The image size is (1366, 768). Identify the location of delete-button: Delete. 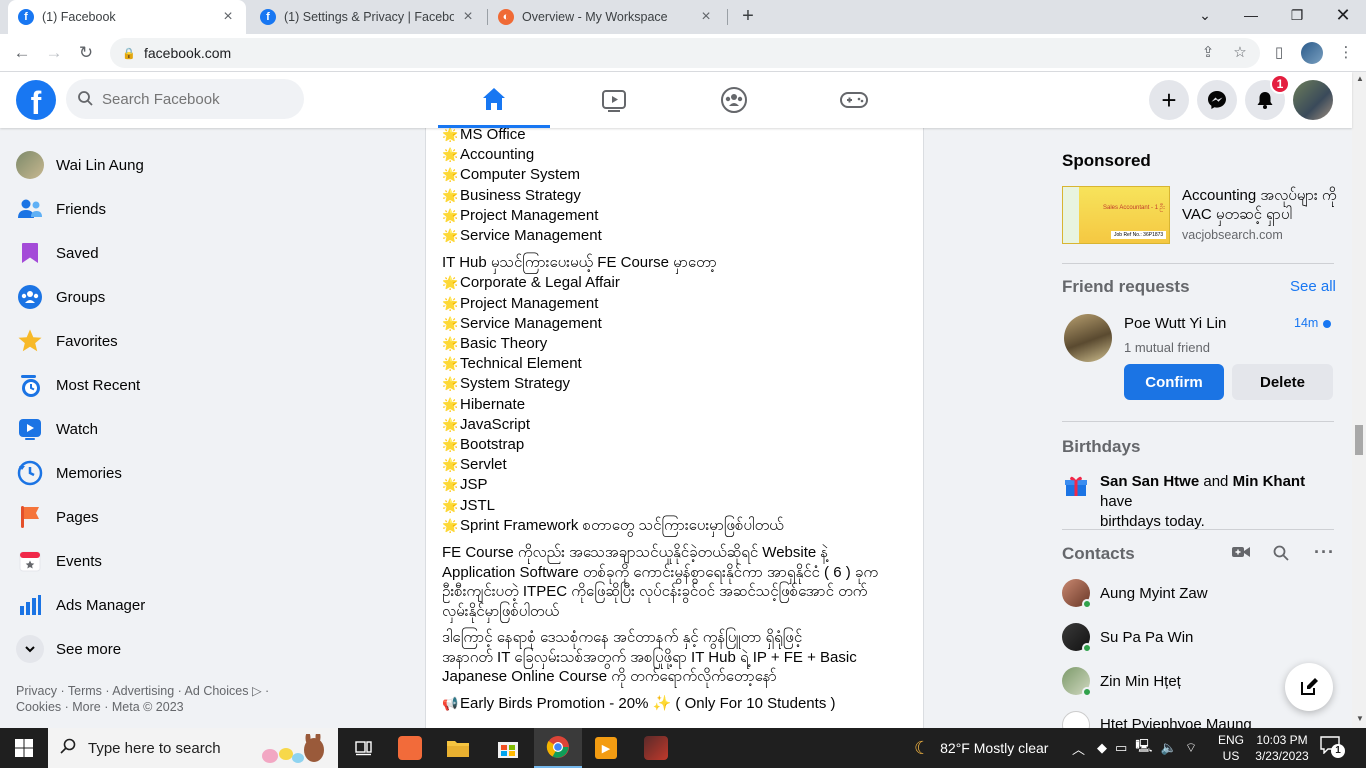
(1282, 382).